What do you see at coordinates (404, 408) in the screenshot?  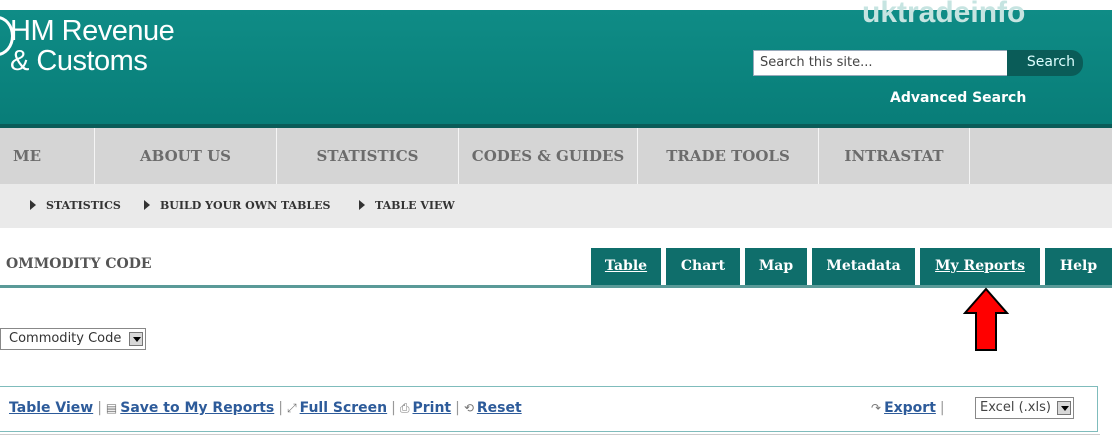 I see `print-icon: ⎙` at bounding box center [404, 408].